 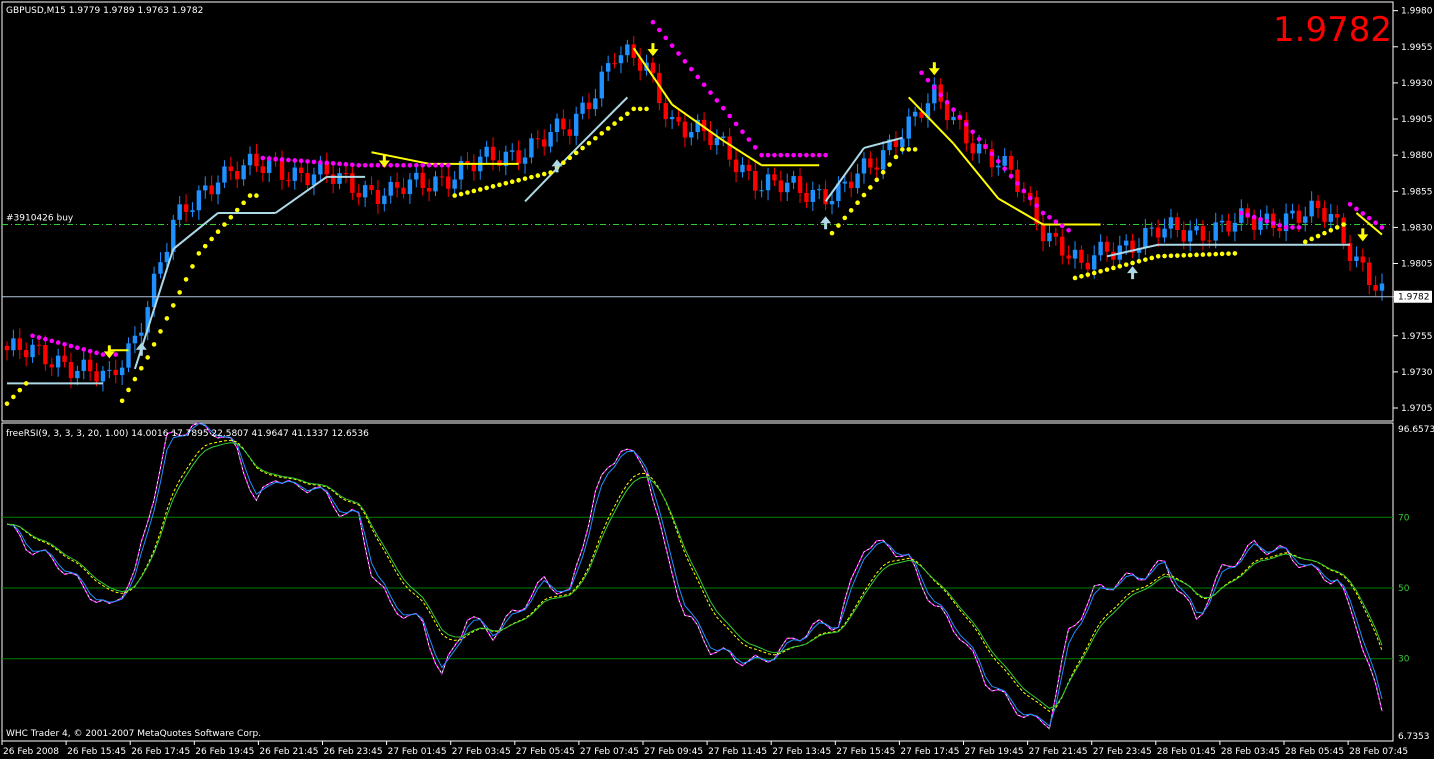 What do you see at coordinates (481, 752) in the screenshot?
I see `time-tick-label: 27 Feb 03:45` at bounding box center [481, 752].